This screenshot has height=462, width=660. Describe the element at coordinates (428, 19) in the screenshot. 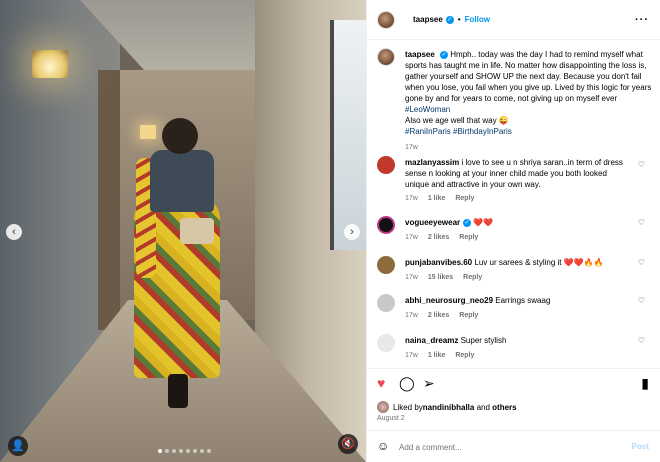

I see `author-username: taapsee` at that location.